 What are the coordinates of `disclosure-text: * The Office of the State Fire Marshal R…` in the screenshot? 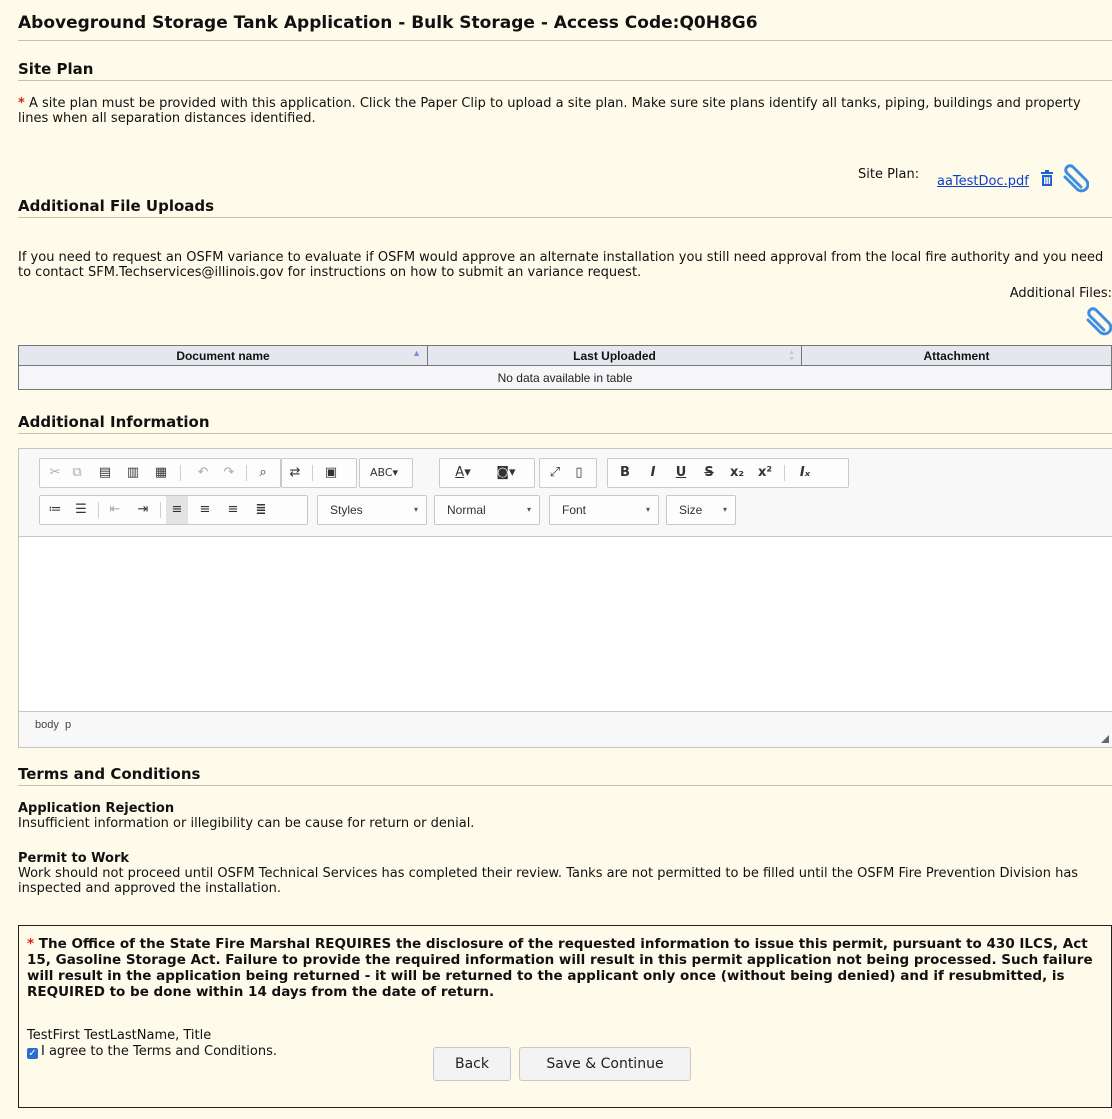 It's located at (560, 968).